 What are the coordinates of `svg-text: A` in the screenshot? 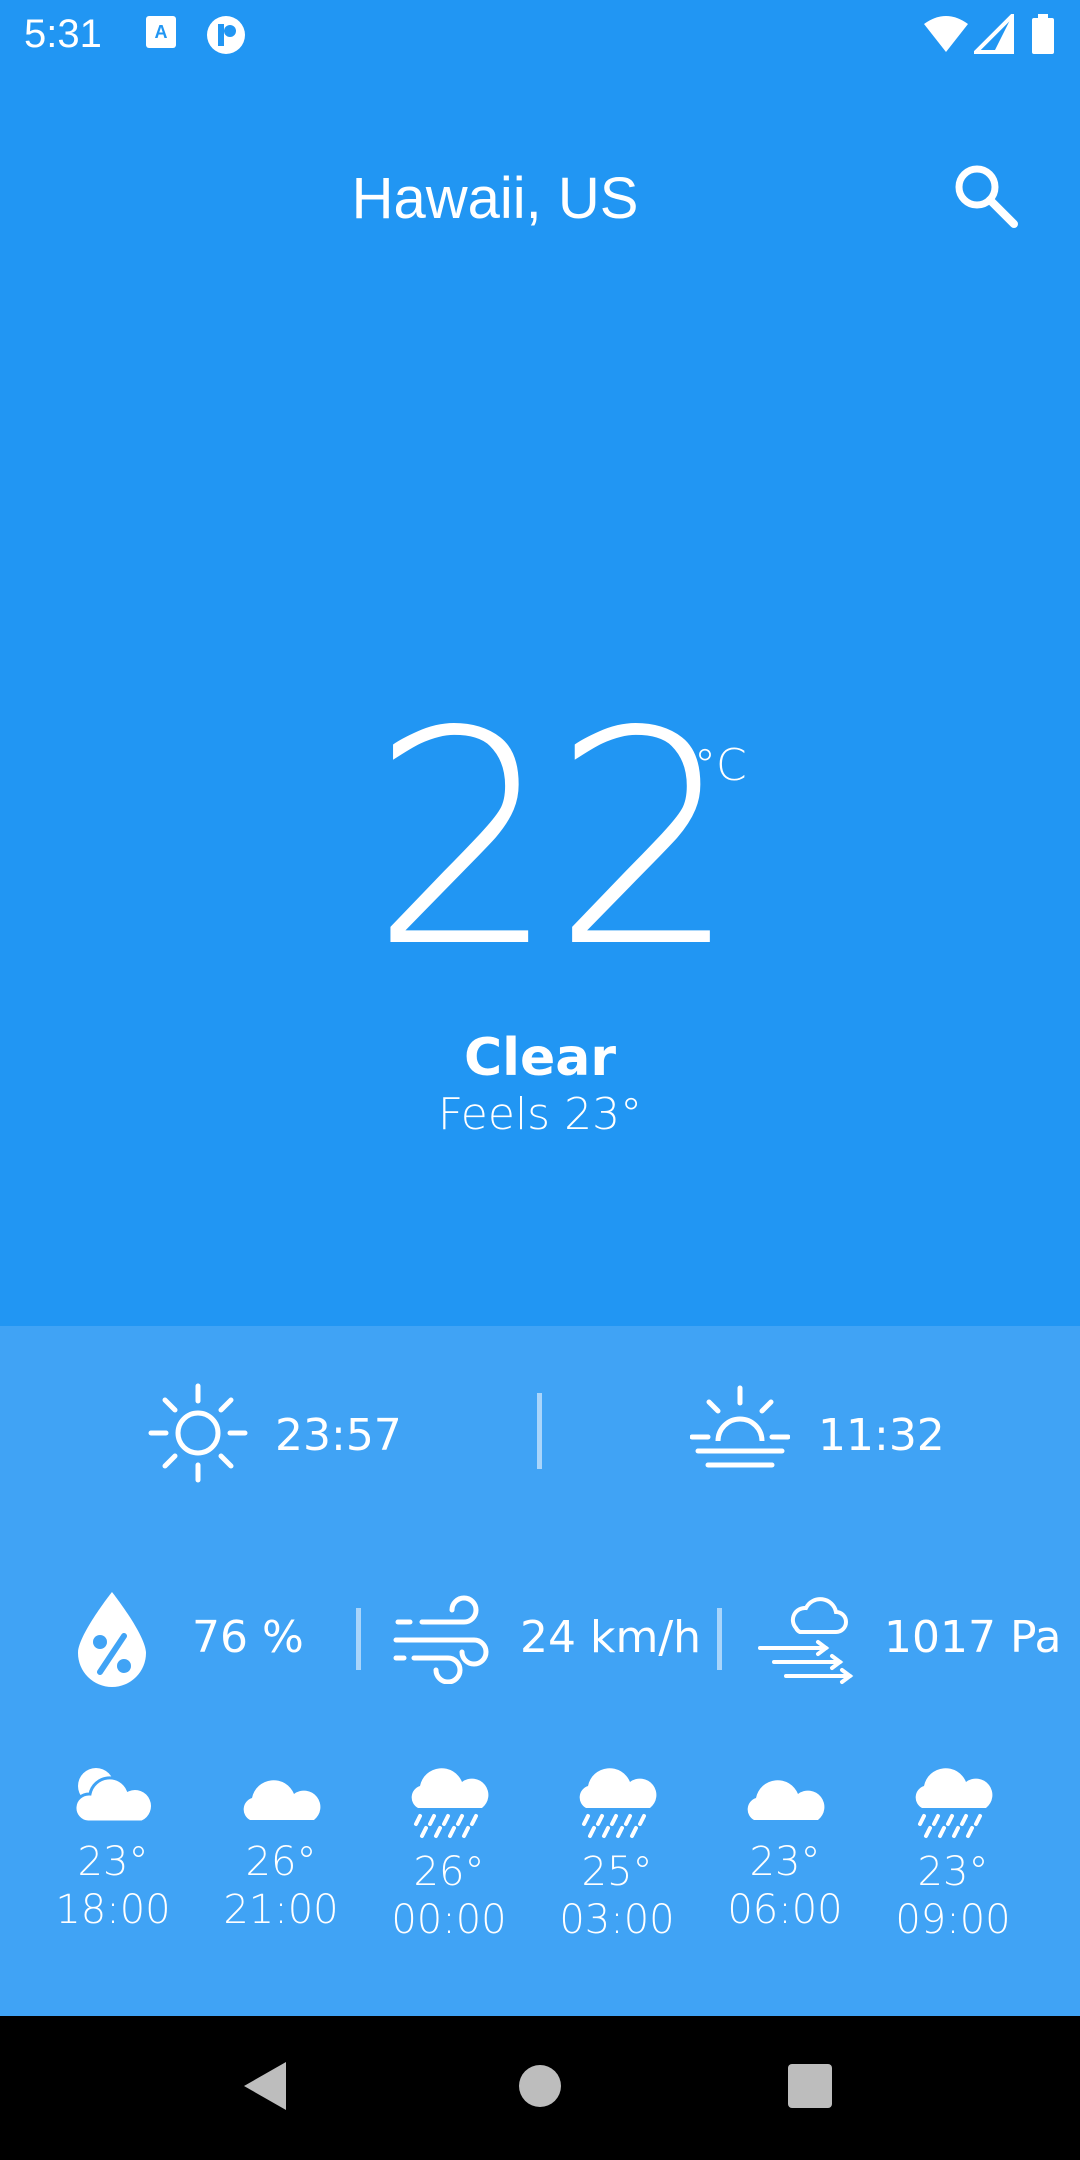 It's located at (161, 32).